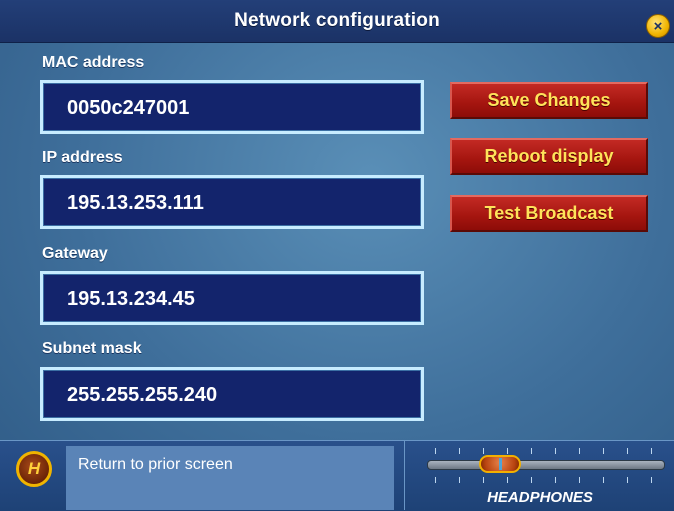 The width and height of the screenshot is (674, 511). What do you see at coordinates (232, 394) in the screenshot?
I see `subnet-mask-field: 255.255.255.240` at bounding box center [232, 394].